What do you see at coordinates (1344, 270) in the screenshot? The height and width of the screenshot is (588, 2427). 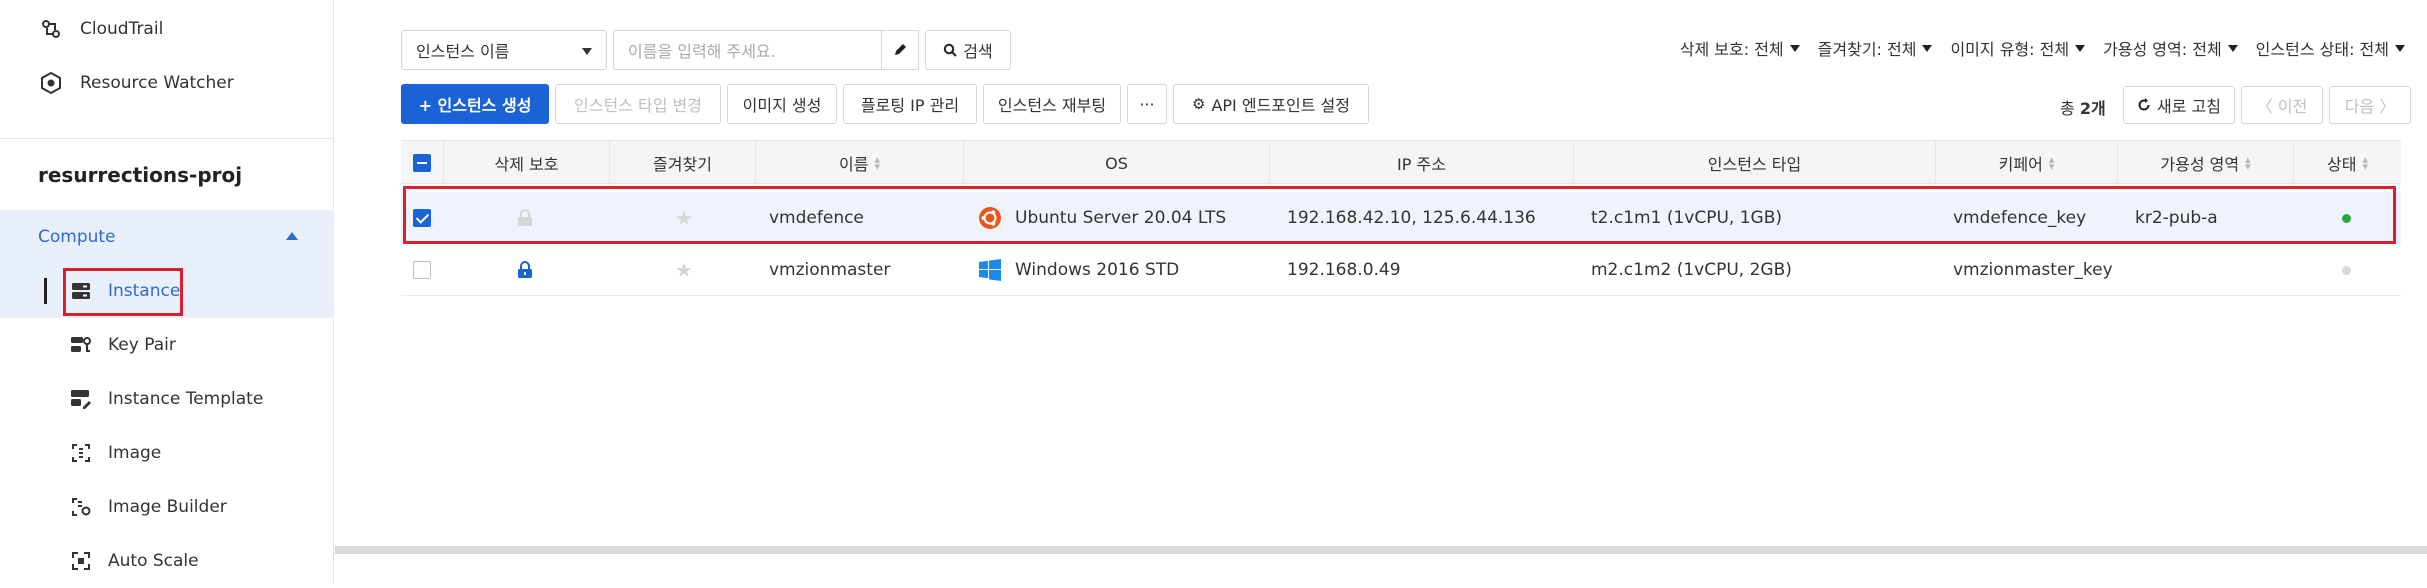 I see `ip-cell: 192.168.0.49` at bounding box center [1344, 270].